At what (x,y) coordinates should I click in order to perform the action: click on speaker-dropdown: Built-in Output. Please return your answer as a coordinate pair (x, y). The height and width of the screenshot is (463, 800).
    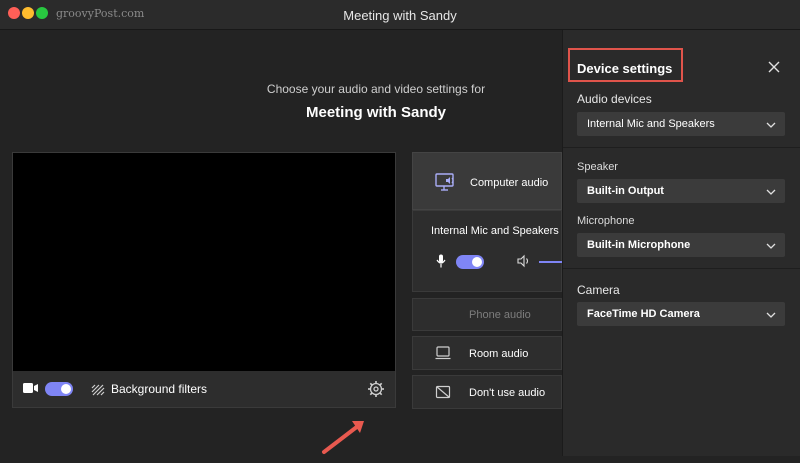
    Looking at the image, I should click on (681, 191).